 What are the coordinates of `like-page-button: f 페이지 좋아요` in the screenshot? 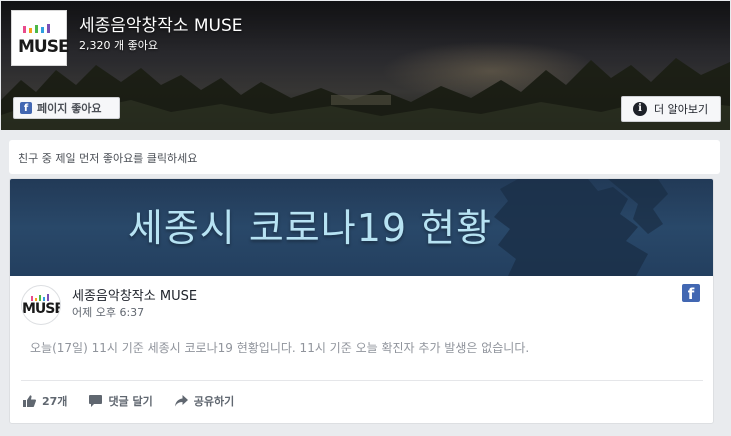 It's located at (66, 108).